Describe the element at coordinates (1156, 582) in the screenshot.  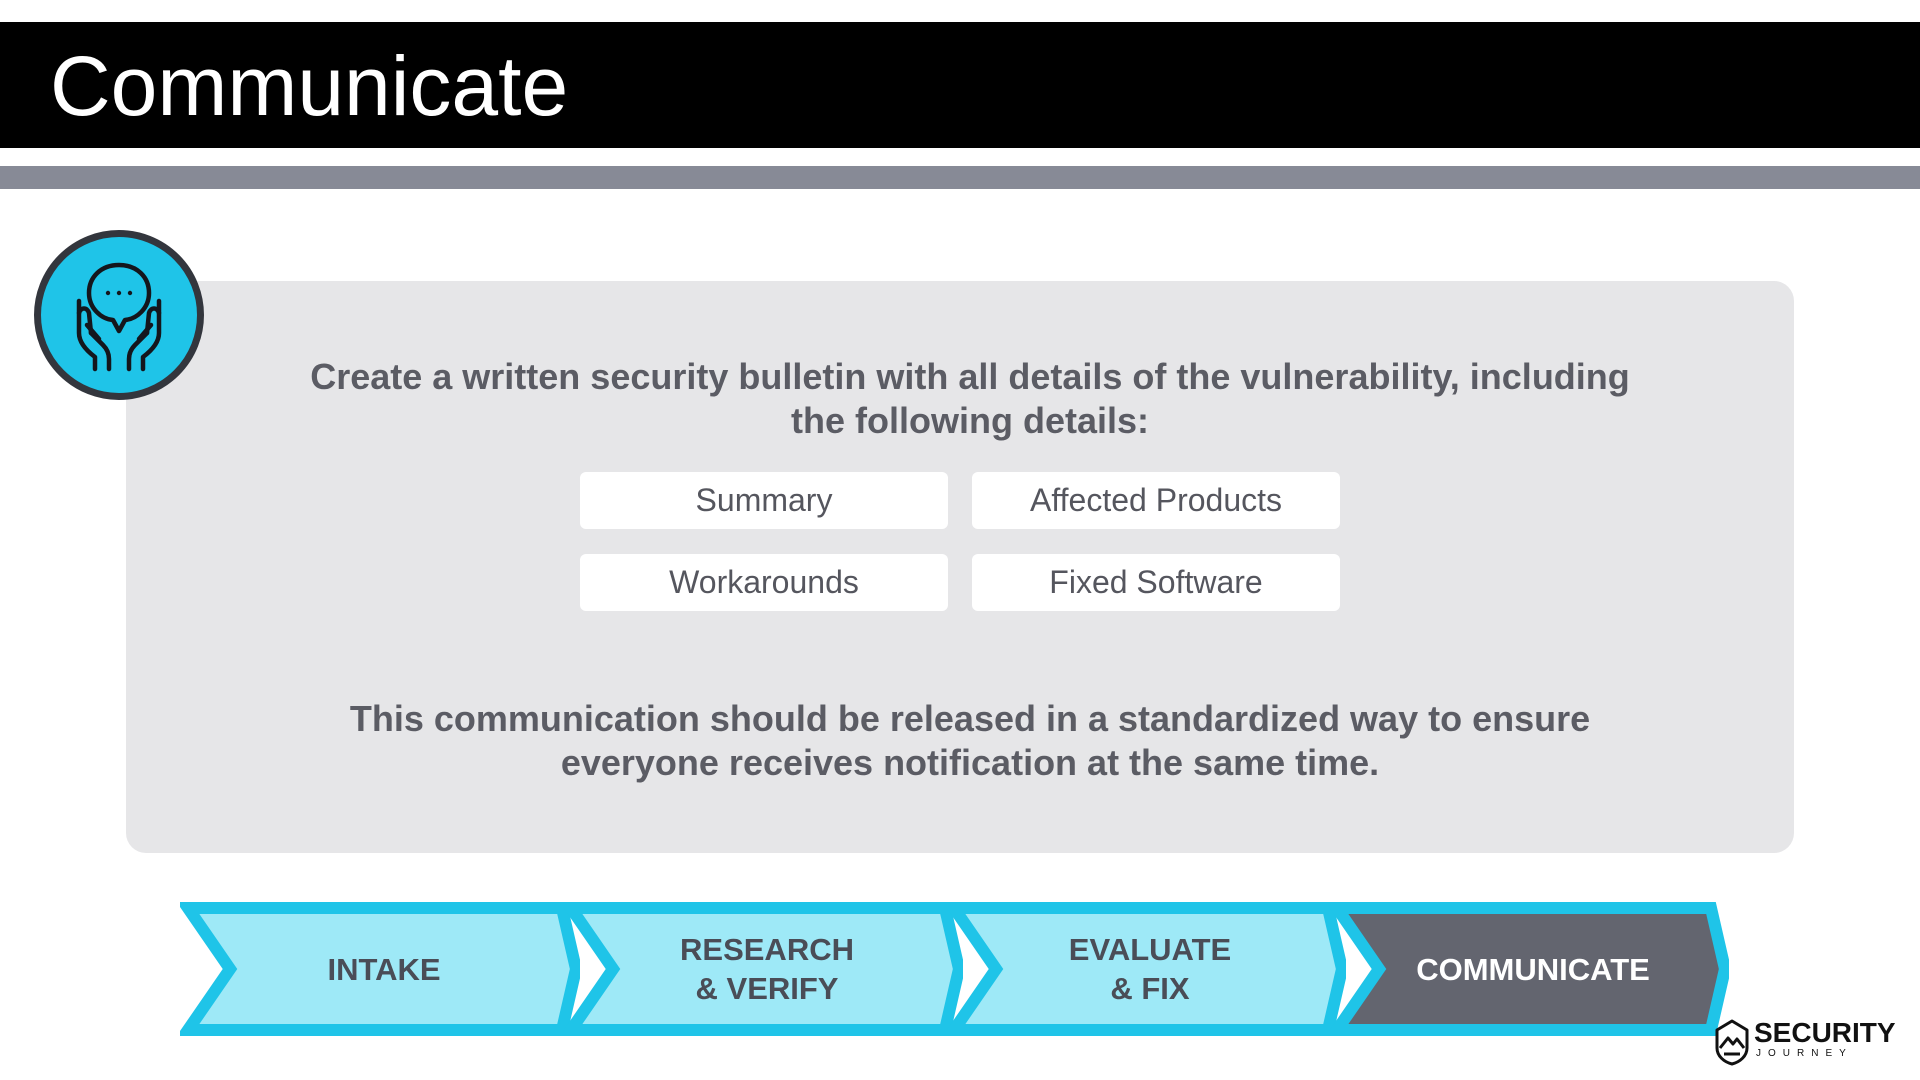
I see `detail-fixed-software: Fixed Software` at that location.